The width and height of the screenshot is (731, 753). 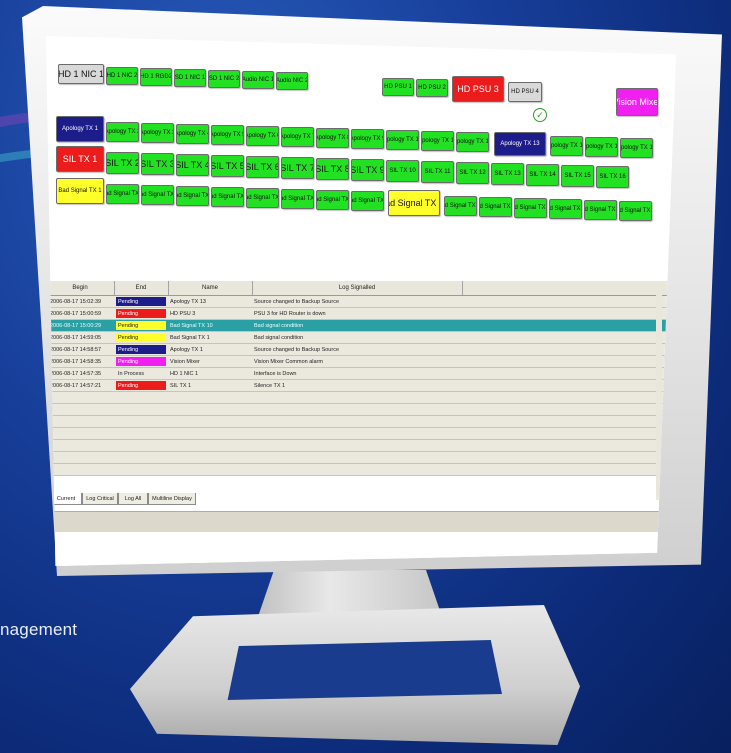 What do you see at coordinates (297, 349) in the screenshot?
I see `log-message-cell: Source changed to Backup Source` at bounding box center [297, 349].